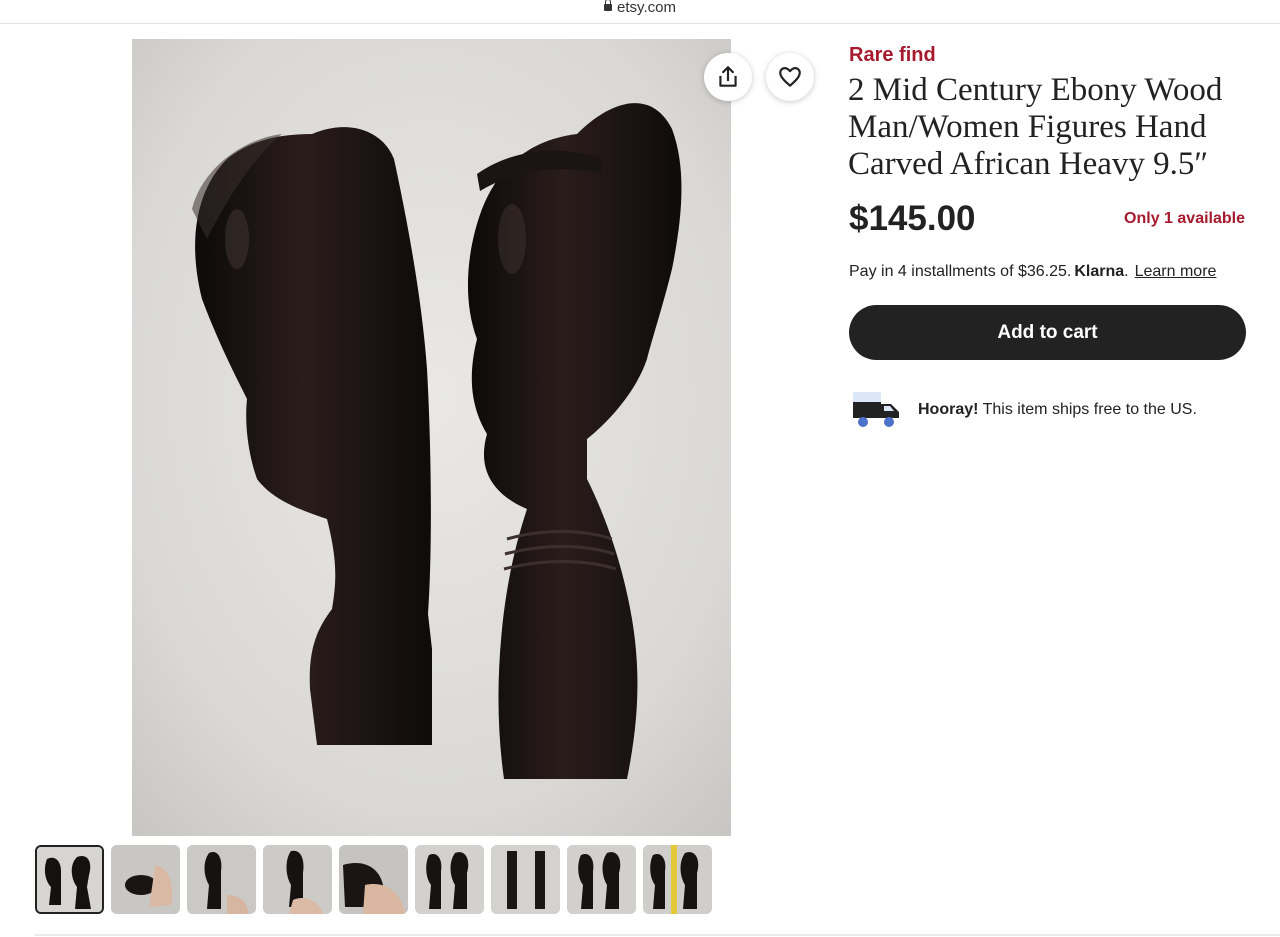 The height and width of the screenshot is (937, 1280). I want to click on favorite-button, so click(790, 77).